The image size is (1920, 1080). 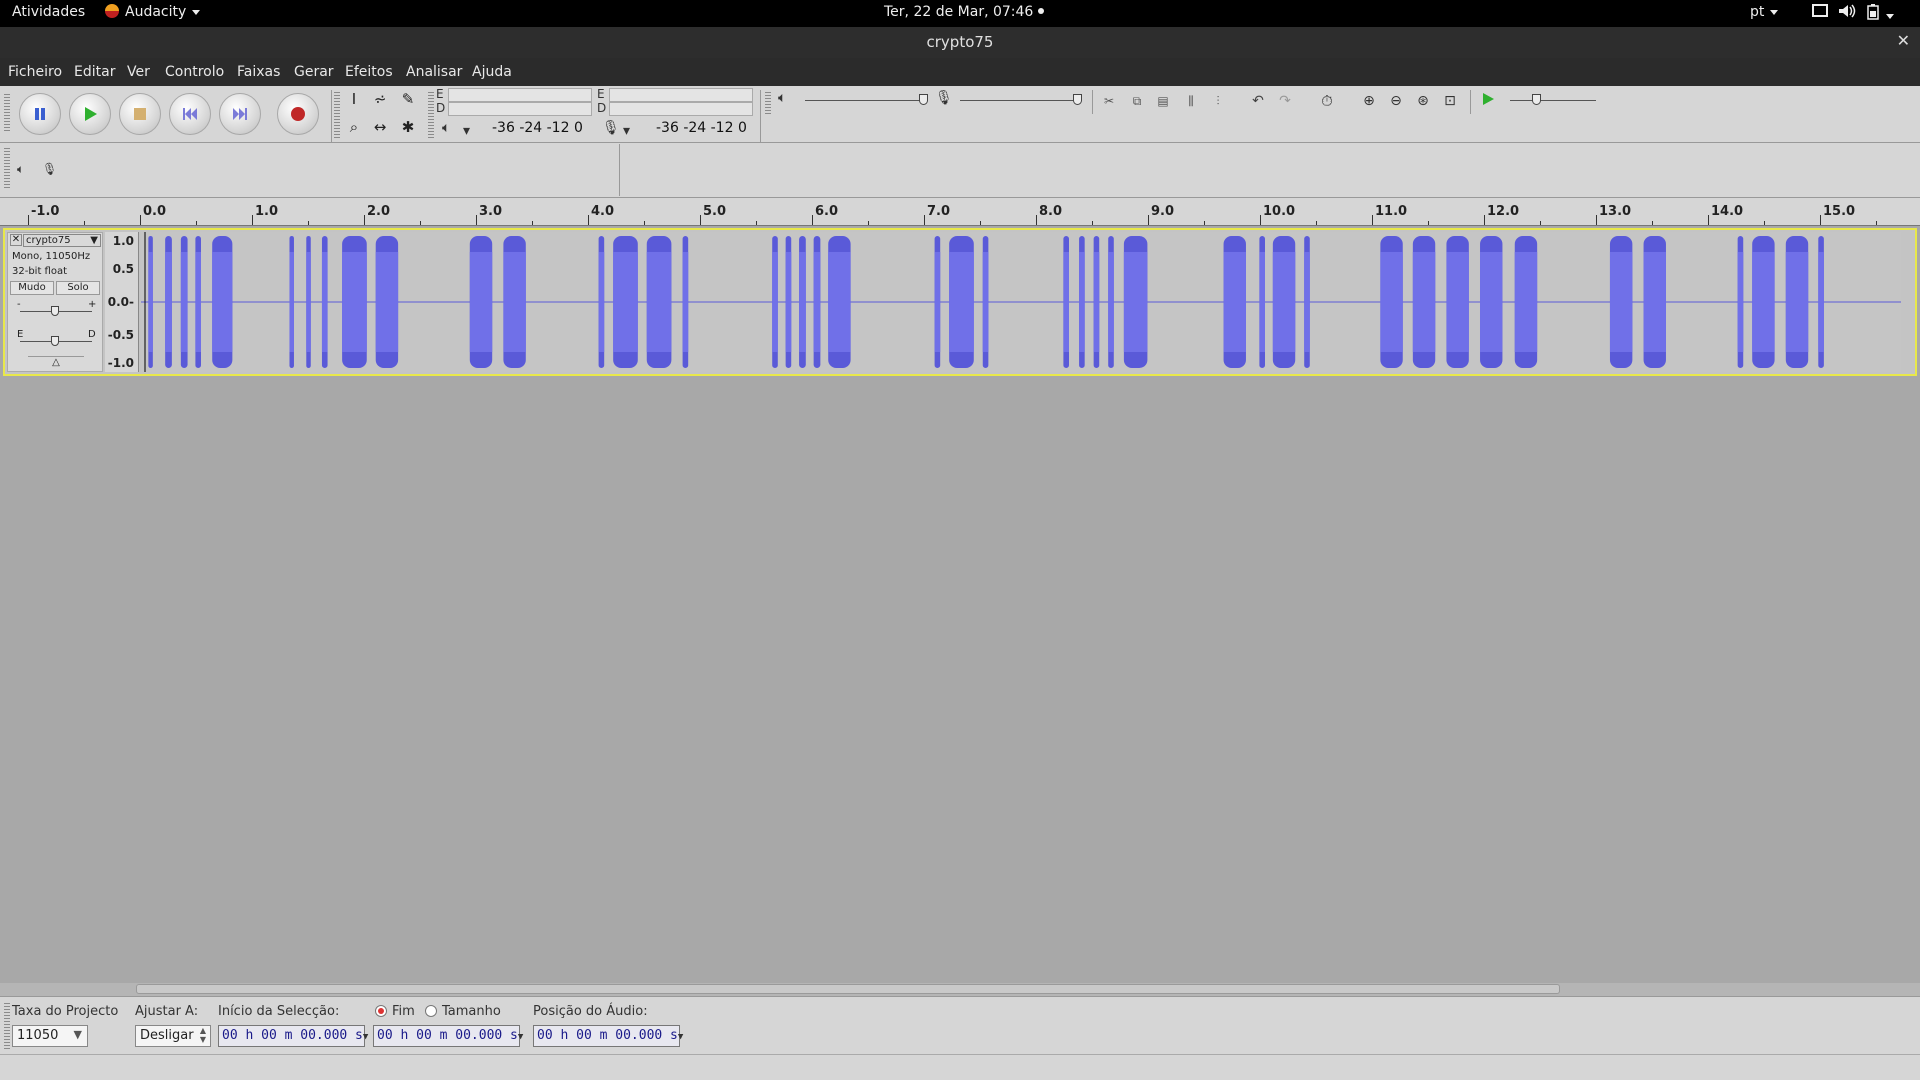 I want to click on play-speed-thumb, so click(x=1536, y=99).